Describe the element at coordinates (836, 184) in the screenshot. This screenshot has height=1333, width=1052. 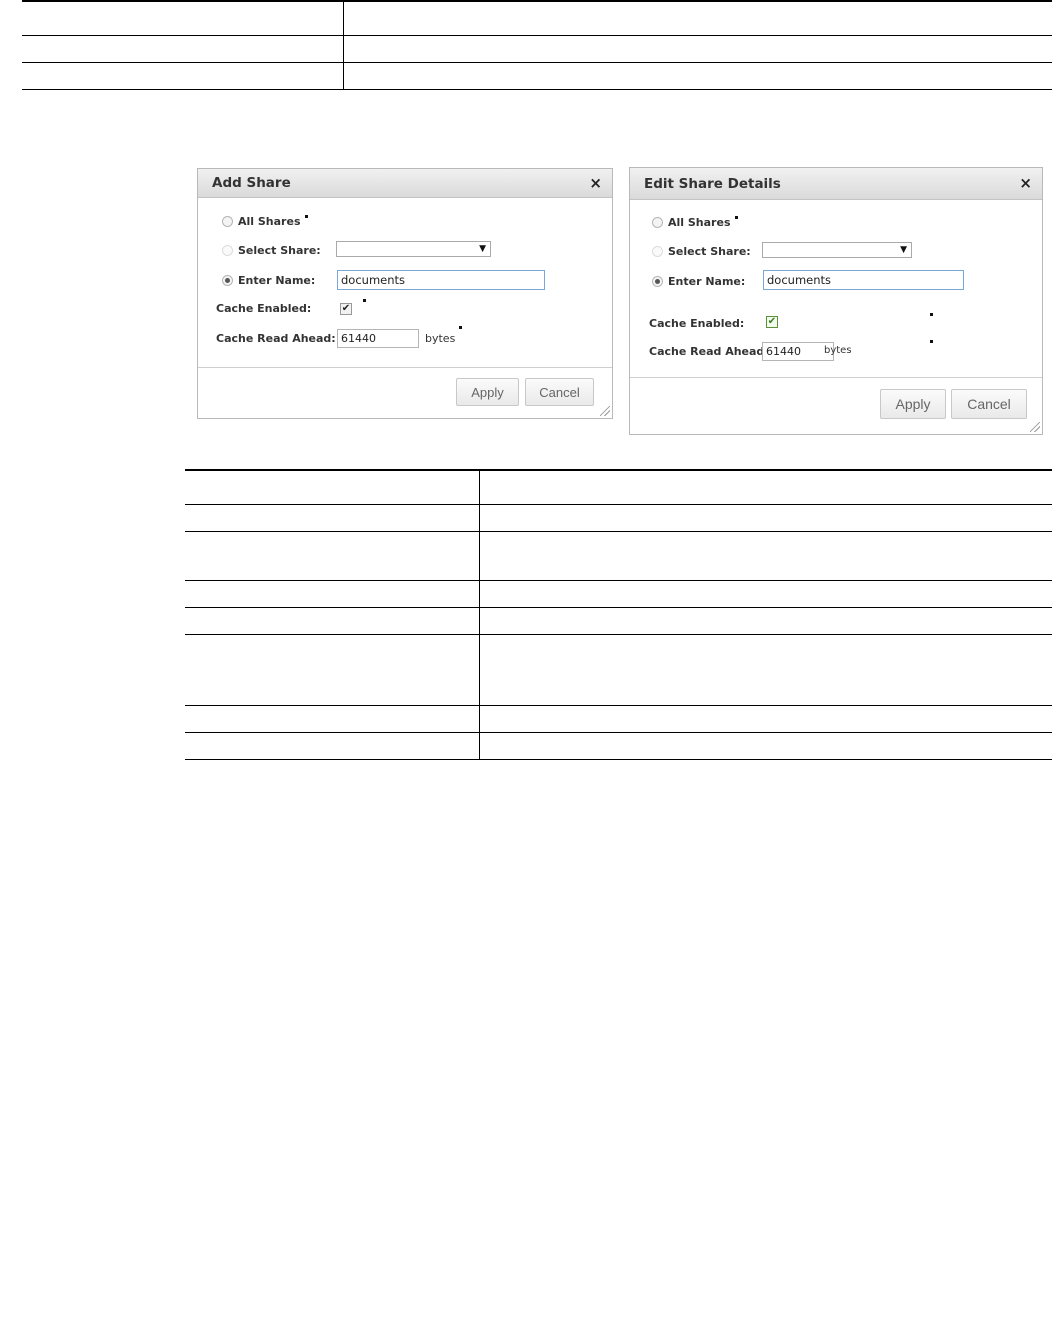
I see `dialog-title-bar: Edit Share Details ×` at that location.